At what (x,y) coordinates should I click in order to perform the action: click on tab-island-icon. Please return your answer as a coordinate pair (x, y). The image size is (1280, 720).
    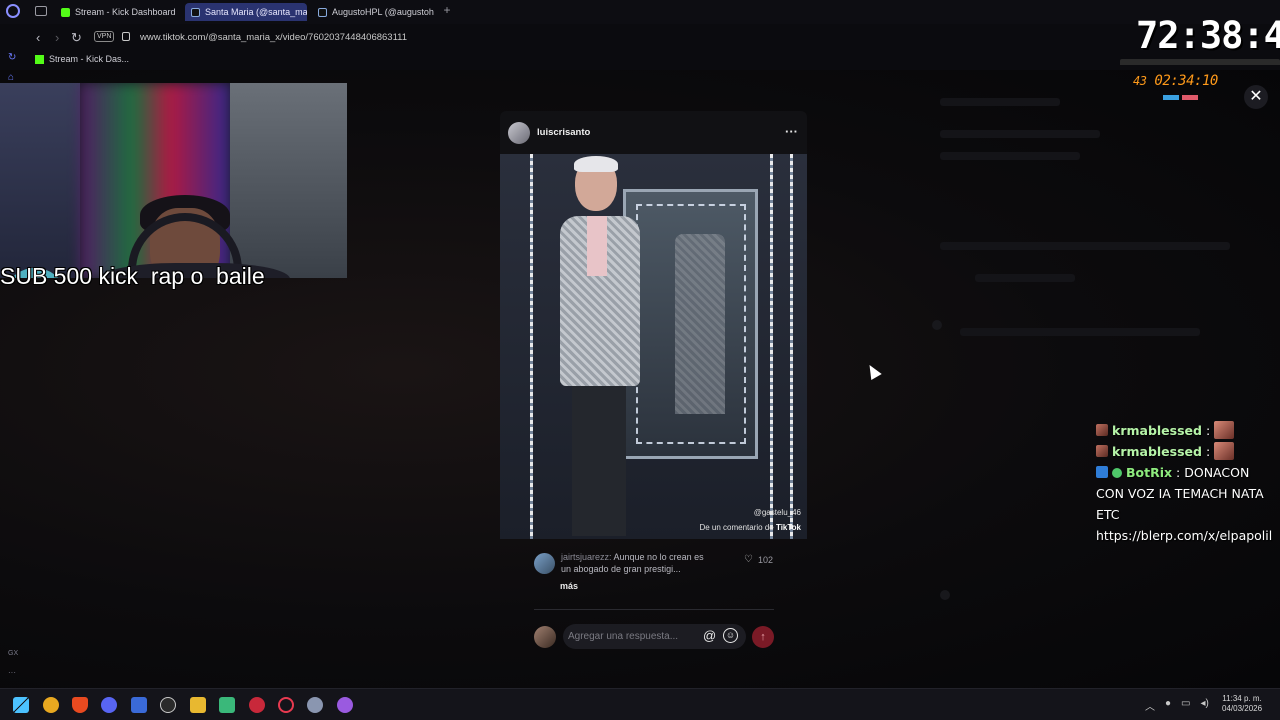
    Looking at the image, I should click on (41, 11).